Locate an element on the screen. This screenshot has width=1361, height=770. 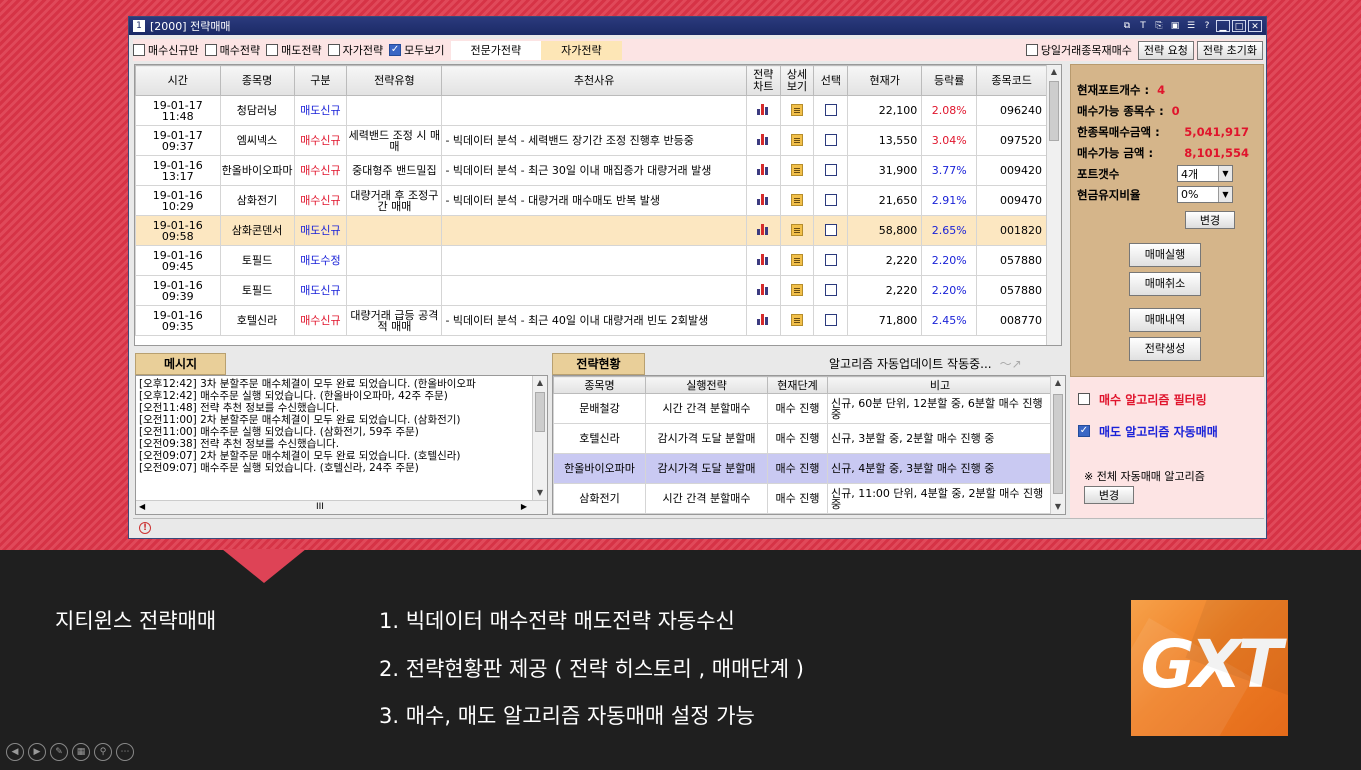
prev-slide-icon: ◀ is located at coordinates (15, 752).